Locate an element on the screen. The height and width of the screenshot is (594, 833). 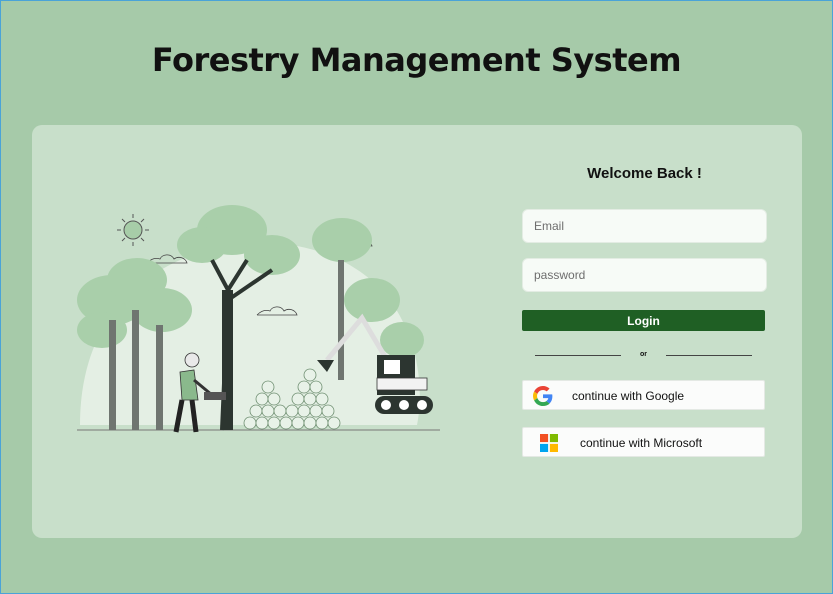
google-button-label: continue with Google is located at coordinates (628, 396).